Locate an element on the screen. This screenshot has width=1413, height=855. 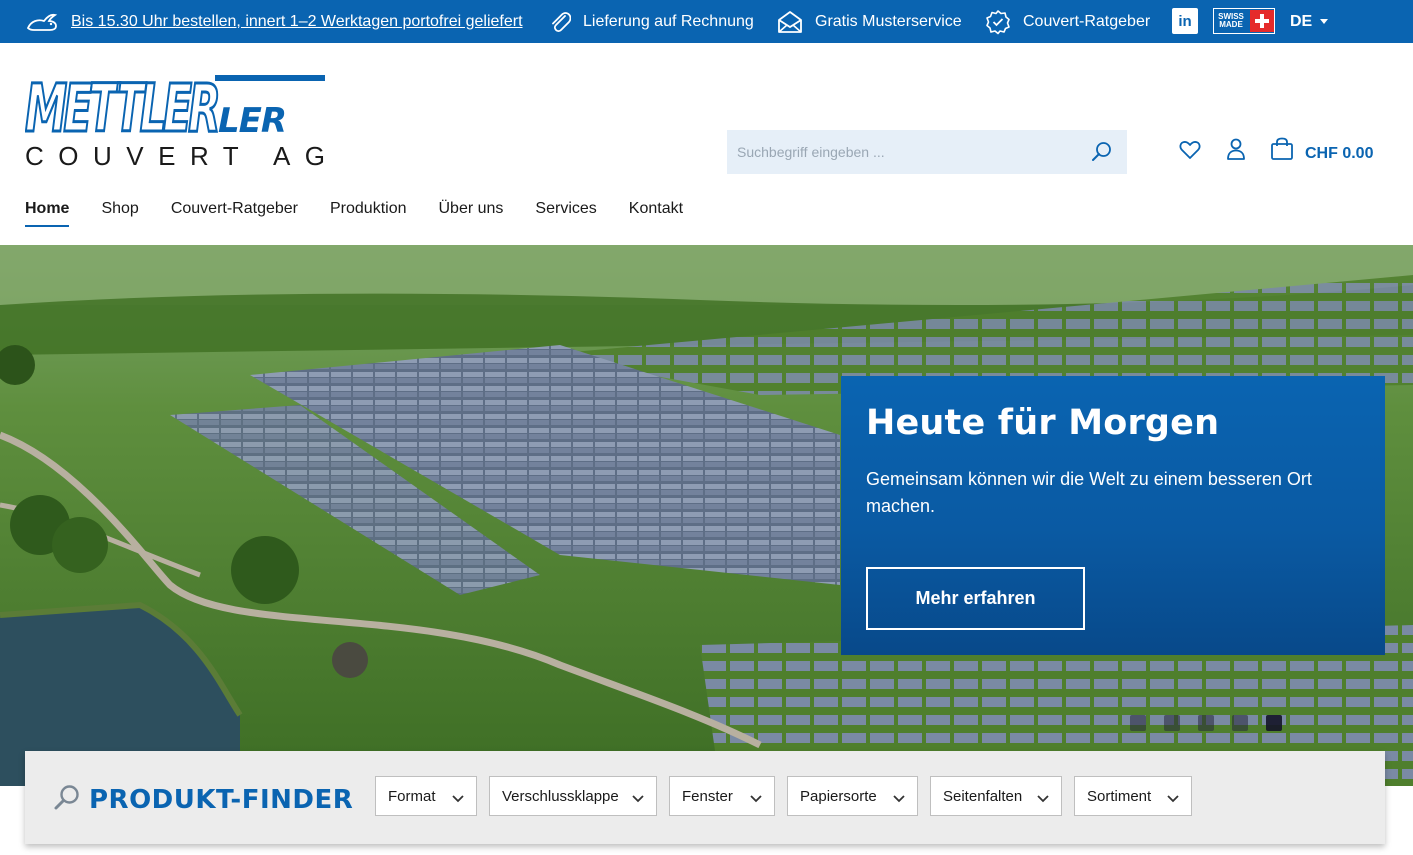
filter-verschlussklappe-select: Verschlussklappe is located at coordinates (573, 796).